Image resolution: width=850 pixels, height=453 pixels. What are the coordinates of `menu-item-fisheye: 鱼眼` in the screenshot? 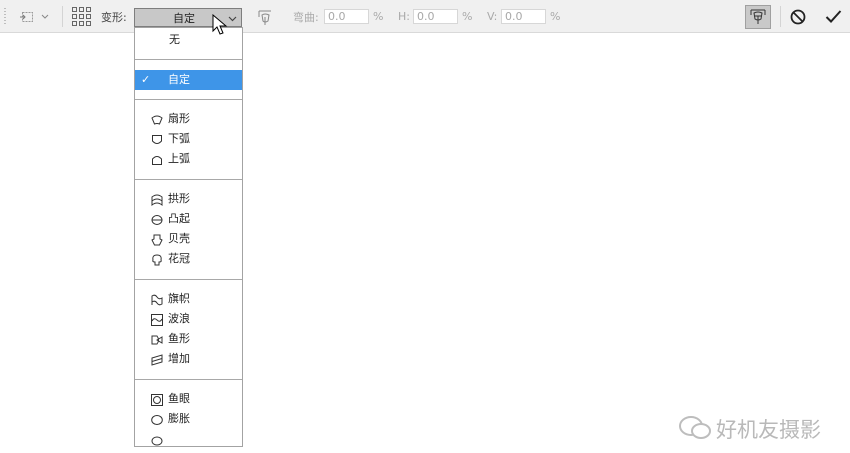 It's located at (188, 399).